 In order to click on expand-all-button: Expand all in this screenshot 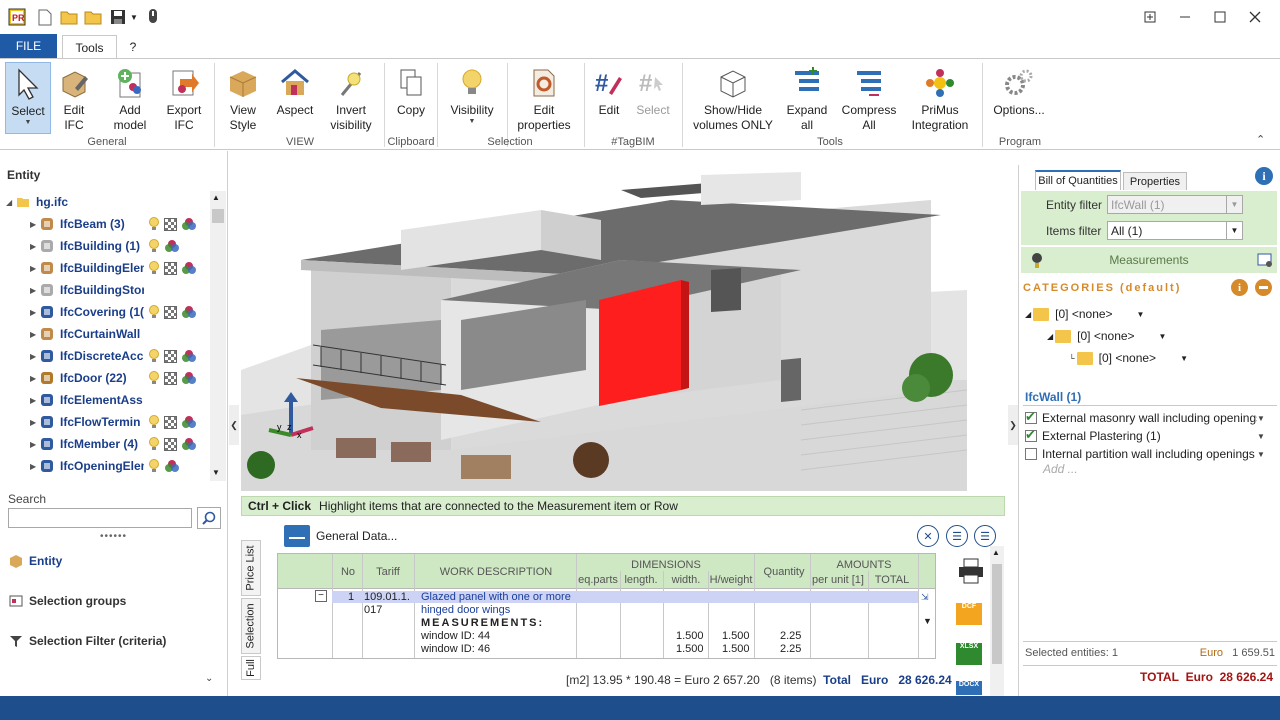, I will do `click(807, 98)`.